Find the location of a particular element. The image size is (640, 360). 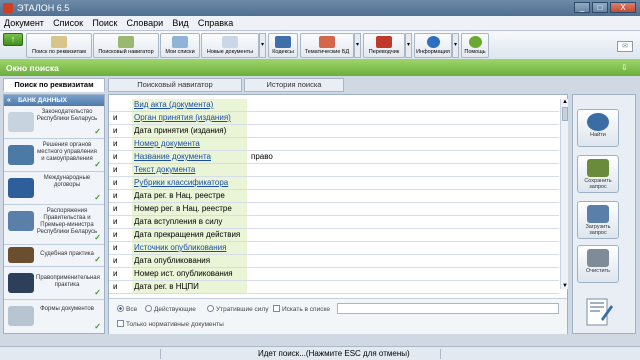

tab-search-navigator: Поисковый навигатор is located at coordinates (175, 85).